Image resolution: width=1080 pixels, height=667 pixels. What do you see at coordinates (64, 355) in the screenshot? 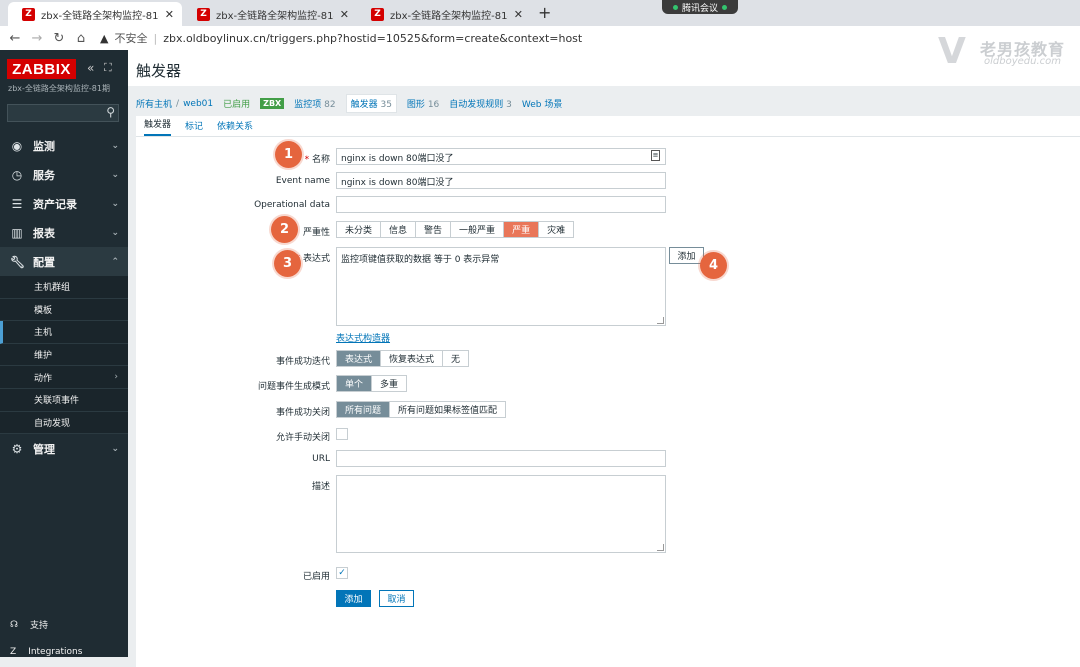
I see `sidebar-item-maintenance: 维护` at bounding box center [64, 355].